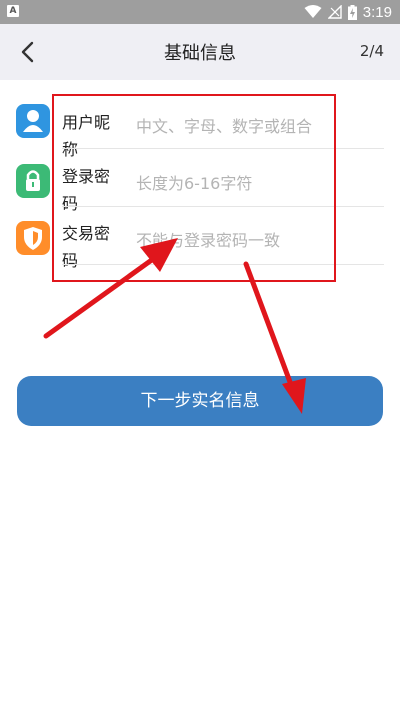 Image resolution: width=400 pixels, height=708 pixels. Describe the element at coordinates (200, 12) in the screenshot. I see `status-bar: A 3:19` at that location.